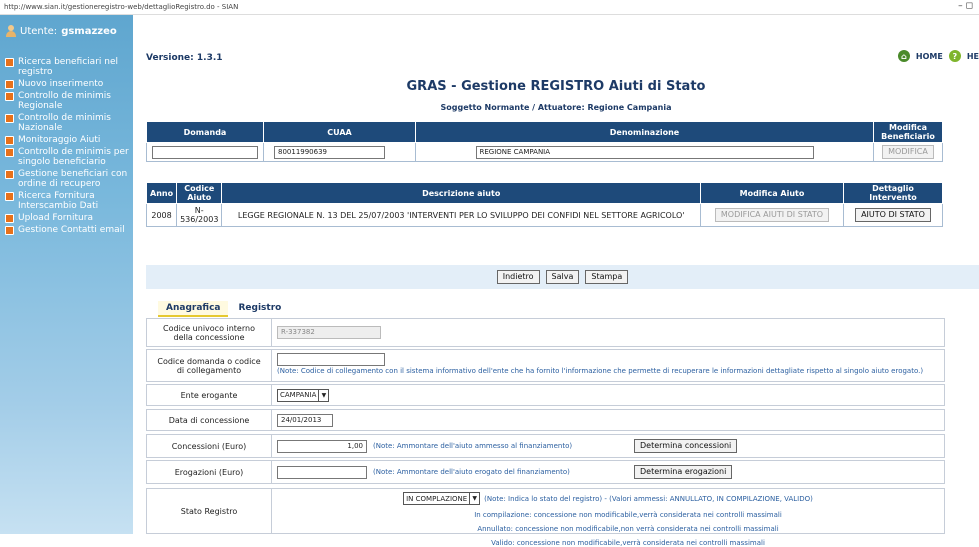 The width and height of the screenshot is (979, 547). What do you see at coordinates (61, 84) in the screenshot?
I see `sidebar-item-label: Nuovo inserimento` at bounding box center [61, 84].